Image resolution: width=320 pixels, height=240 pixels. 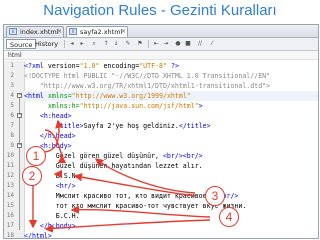 What do you see at coordinates (133, 126) in the screenshot?
I see `code-line: <title>Sayfa 2'ye hoş geldiniz.</title>` at bounding box center [133, 126].